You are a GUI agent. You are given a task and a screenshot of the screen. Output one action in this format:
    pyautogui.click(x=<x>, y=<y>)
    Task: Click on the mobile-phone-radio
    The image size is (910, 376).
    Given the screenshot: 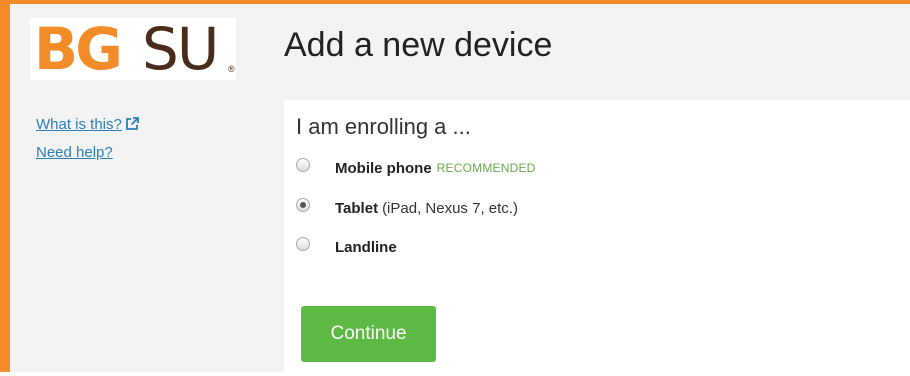 What is the action you would take?
    pyautogui.click(x=303, y=165)
    